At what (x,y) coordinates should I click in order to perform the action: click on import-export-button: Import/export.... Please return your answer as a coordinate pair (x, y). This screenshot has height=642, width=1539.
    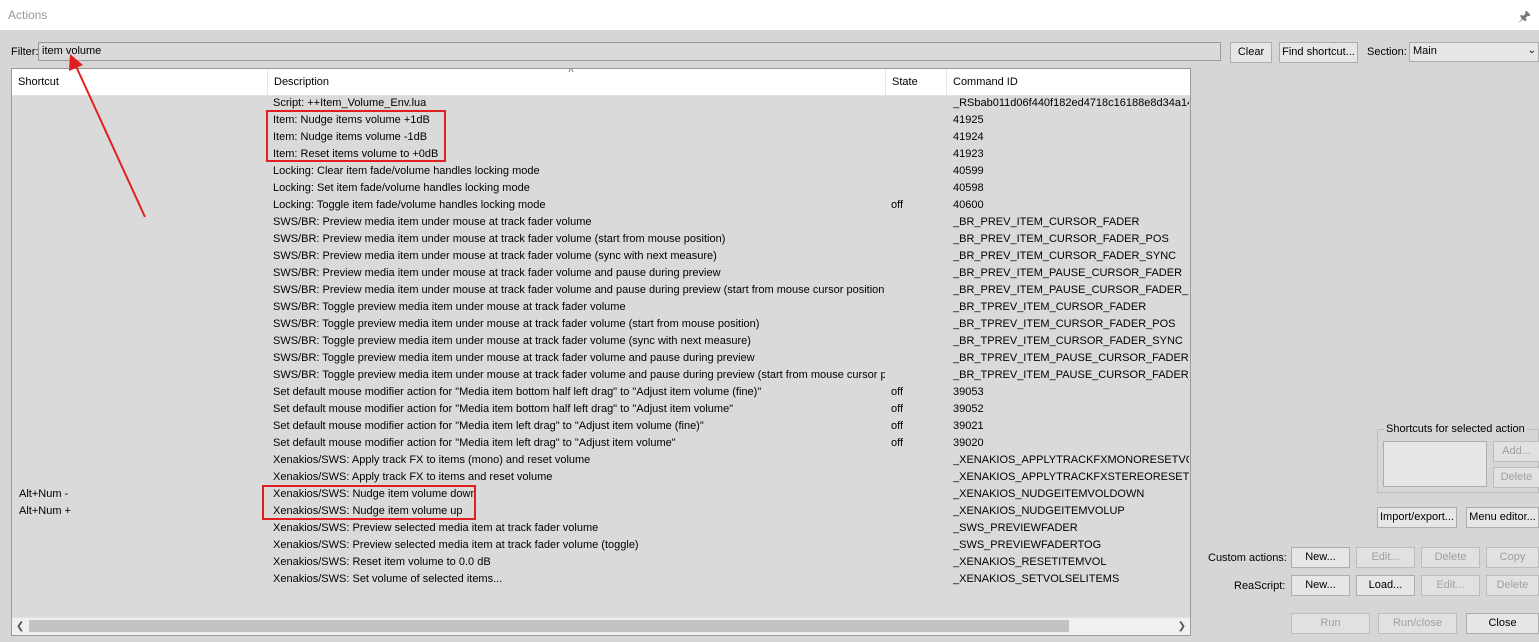
    Looking at the image, I should click on (1417, 517).